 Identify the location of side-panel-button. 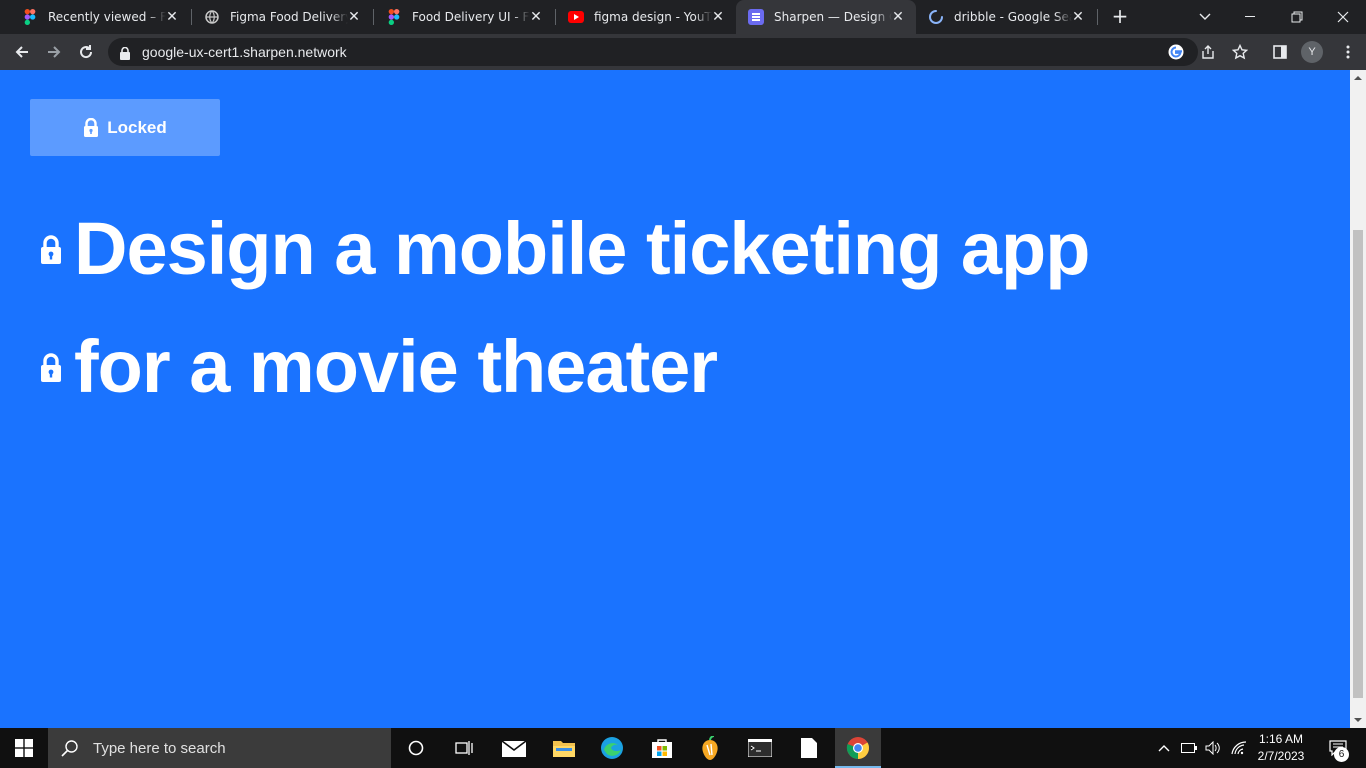
(1280, 52).